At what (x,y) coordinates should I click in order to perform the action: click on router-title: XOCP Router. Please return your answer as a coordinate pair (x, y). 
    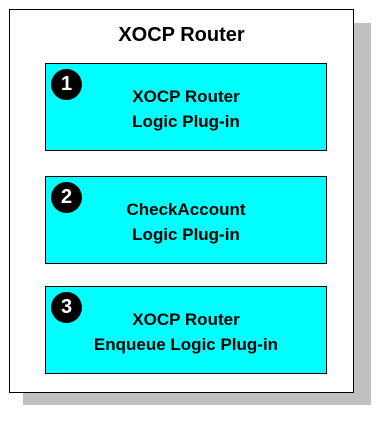
    Looking at the image, I should click on (181, 35).